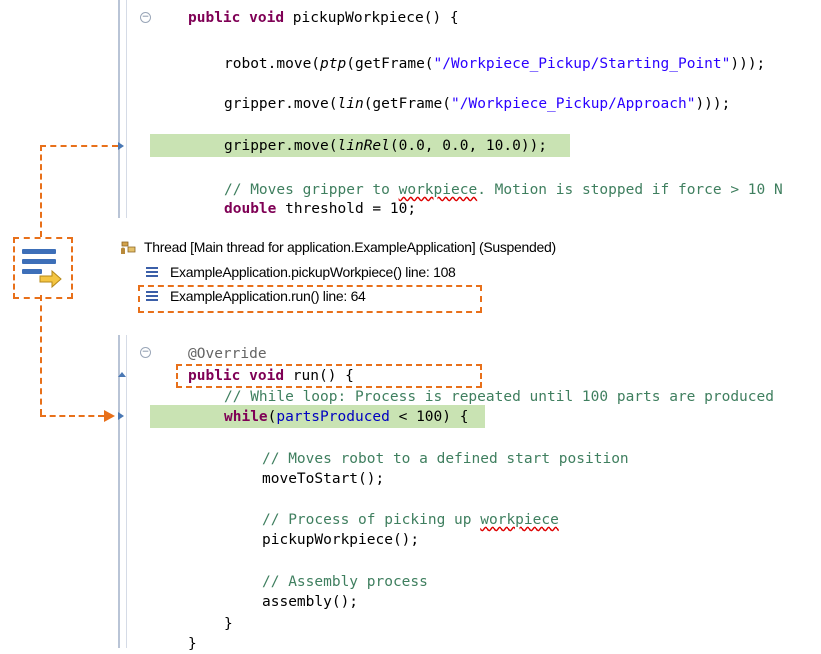  Describe the element at coordinates (152, 272) in the screenshot. I see `stack-frame-icon` at that location.